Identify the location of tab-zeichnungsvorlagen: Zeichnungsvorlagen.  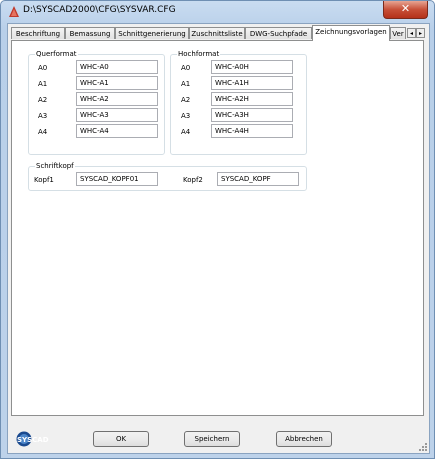
(351, 33).